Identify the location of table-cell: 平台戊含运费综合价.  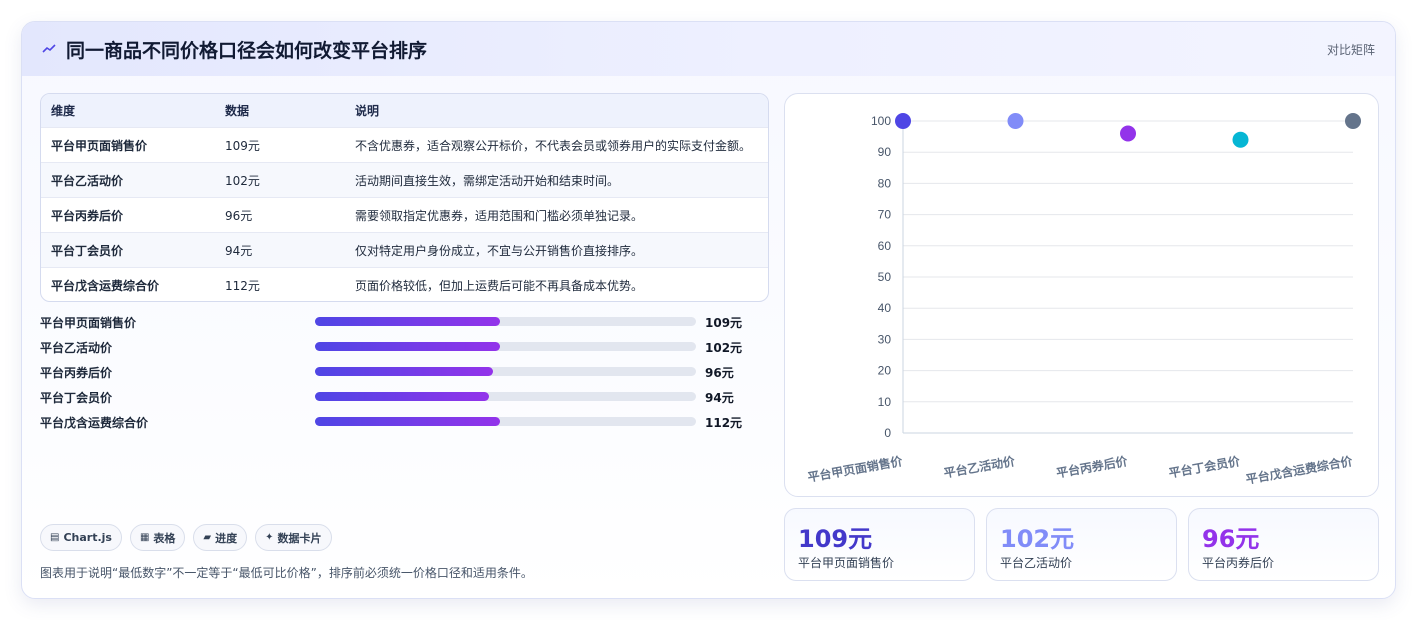
(105, 285).